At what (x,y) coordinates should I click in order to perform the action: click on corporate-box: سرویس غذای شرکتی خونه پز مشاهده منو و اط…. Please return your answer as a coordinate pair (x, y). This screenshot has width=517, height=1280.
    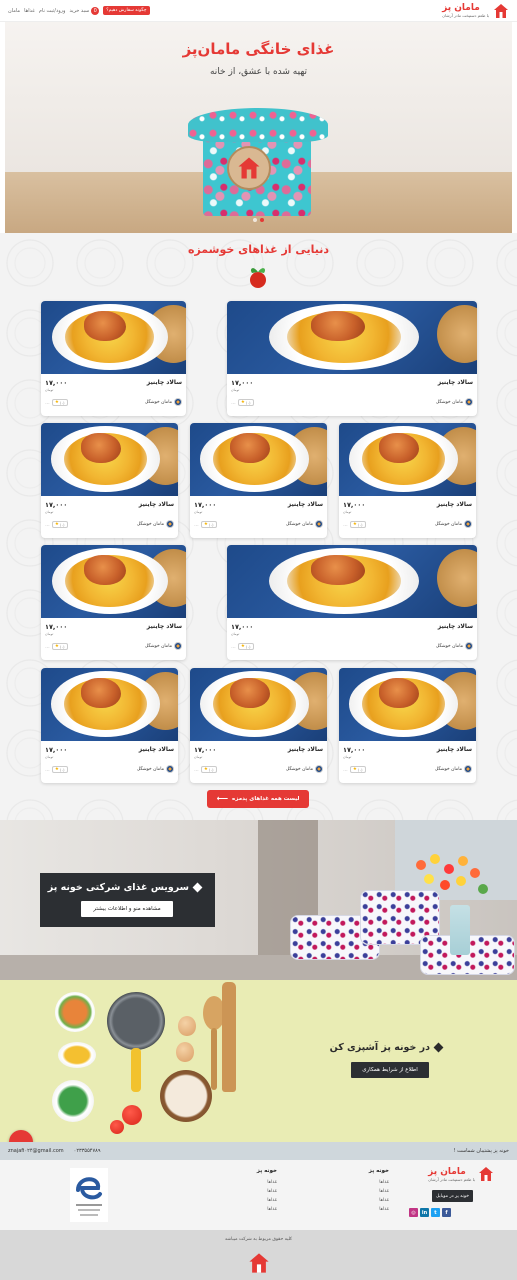
    Looking at the image, I should click on (127, 900).